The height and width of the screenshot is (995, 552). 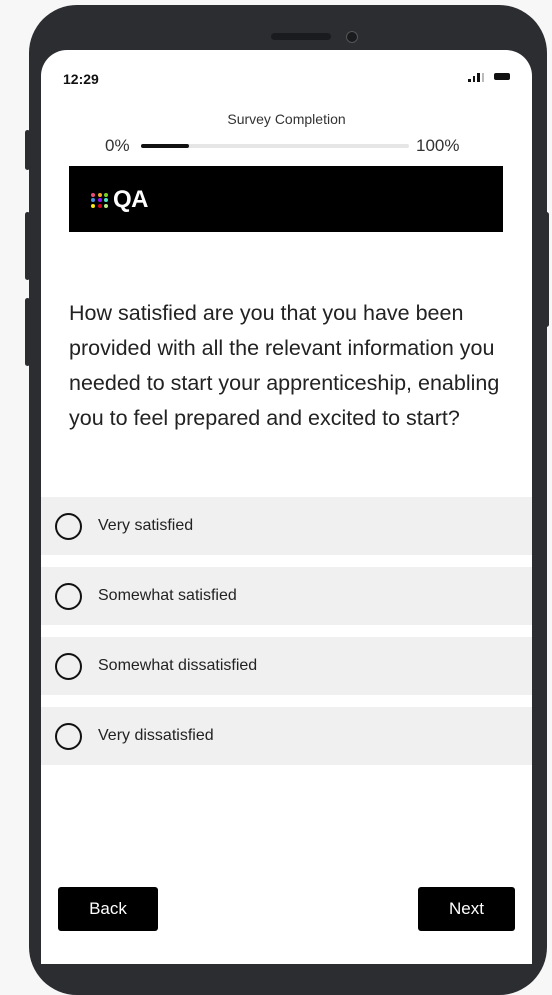 What do you see at coordinates (156, 735) in the screenshot?
I see `option-label: Very dissatisfied` at bounding box center [156, 735].